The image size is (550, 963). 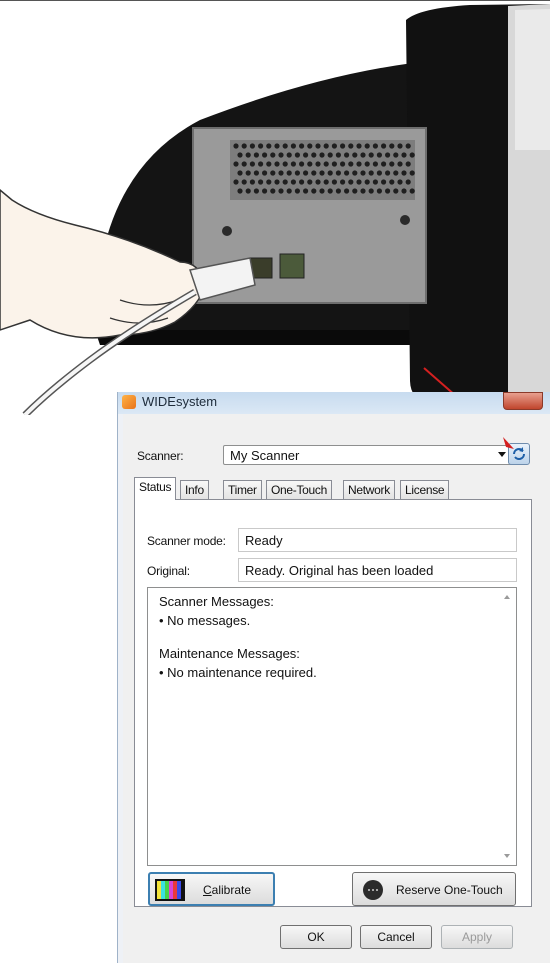 I want to click on tab-one-touch: One-Touch, so click(x=299, y=489).